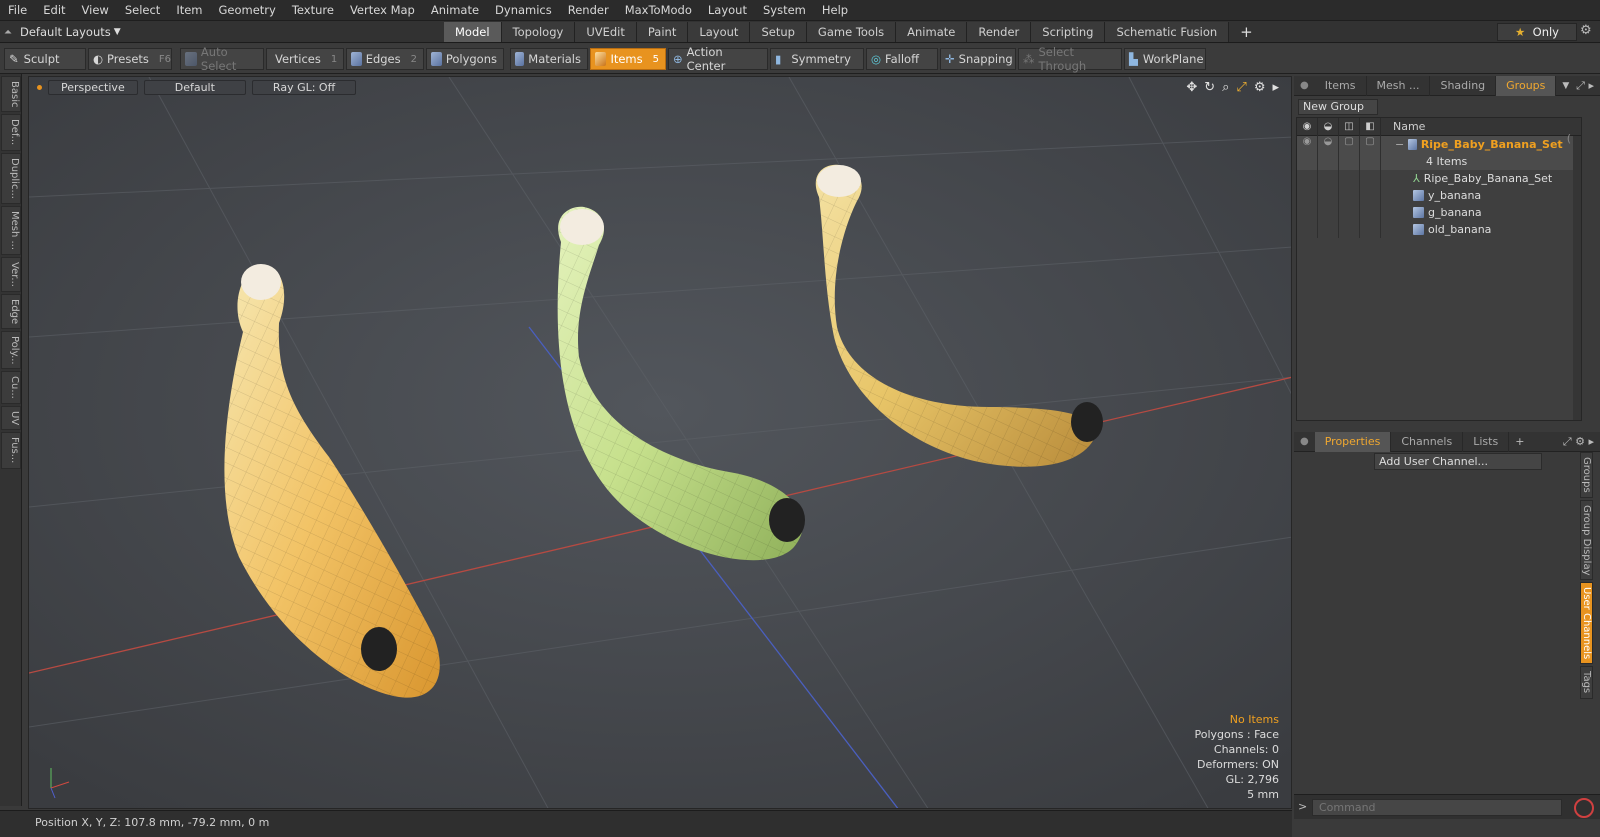 Image resolution: width=1600 pixels, height=837 pixels. Describe the element at coordinates (523, 10) in the screenshot. I see `menu-dynamics: Dynamics` at that location.